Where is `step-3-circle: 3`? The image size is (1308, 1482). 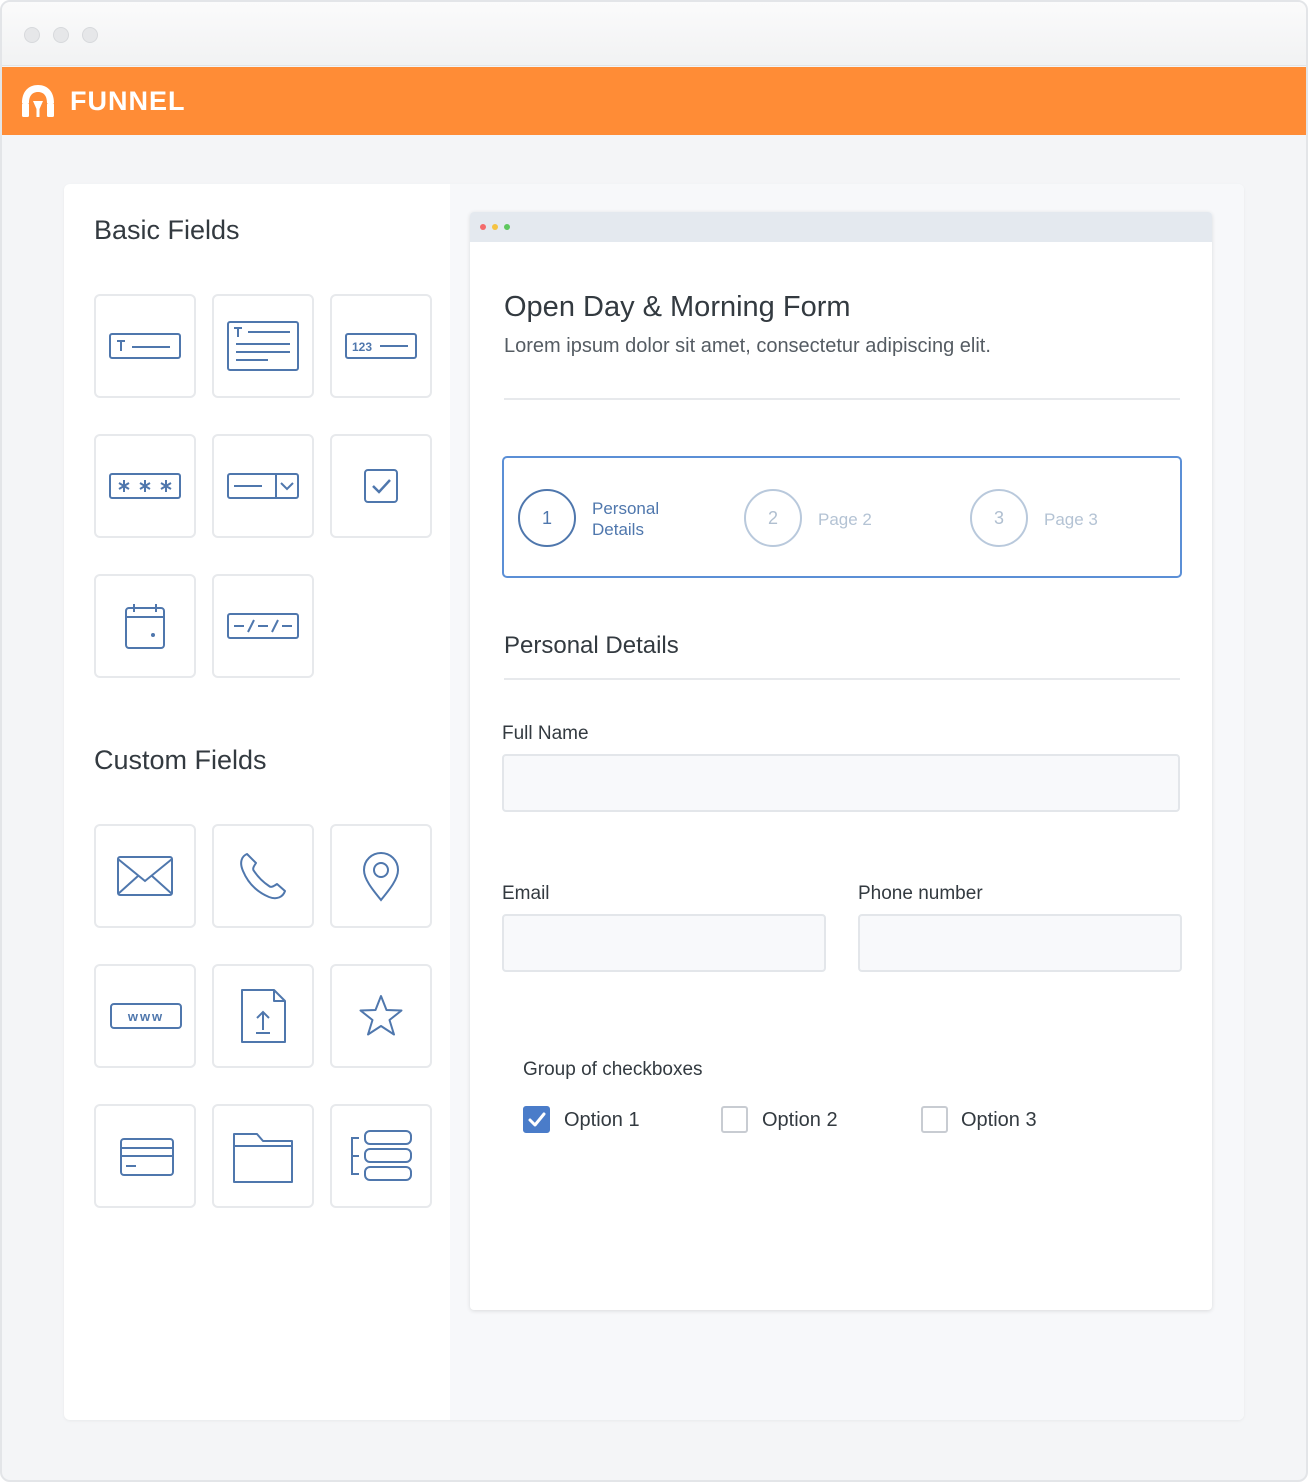 step-3-circle: 3 is located at coordinates (999, 518).